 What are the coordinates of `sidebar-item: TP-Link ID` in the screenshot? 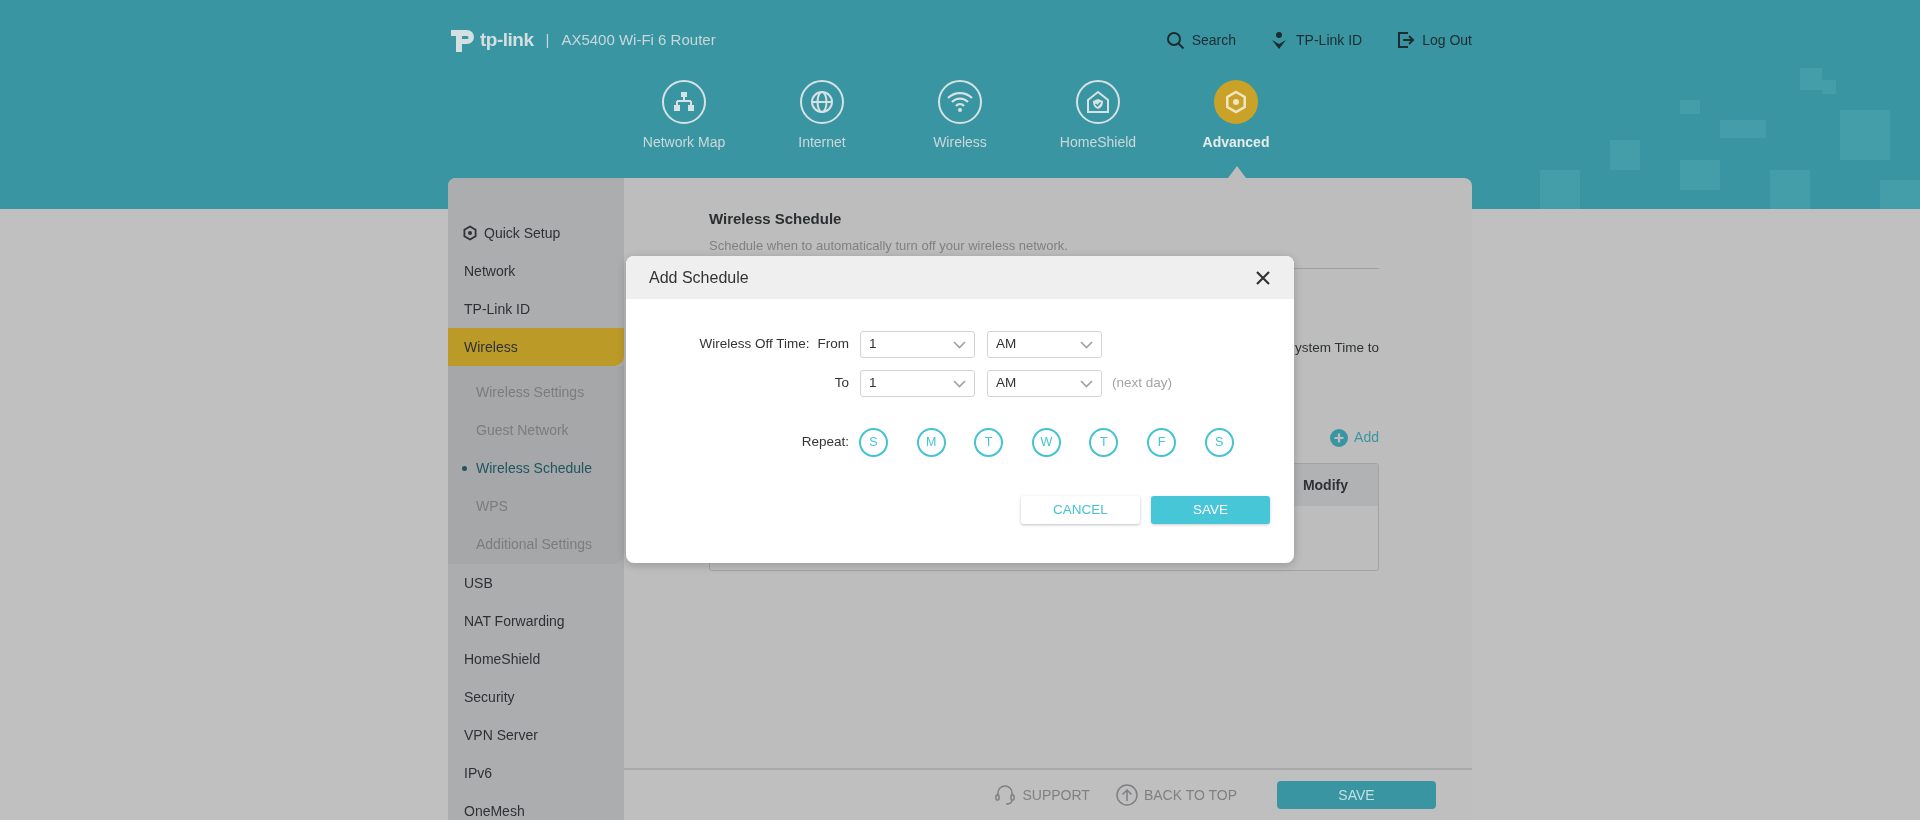 It's located at (536, 309).